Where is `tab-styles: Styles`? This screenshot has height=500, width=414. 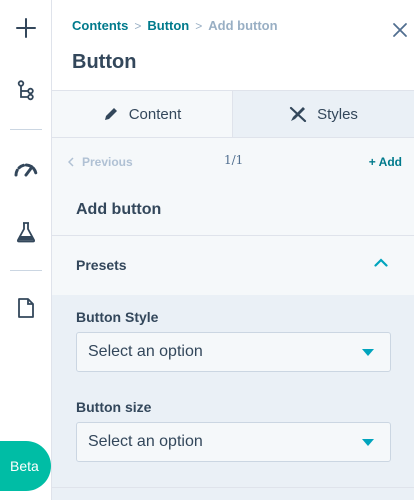
tab-styles: Styles is located at coordinates (323, 114).